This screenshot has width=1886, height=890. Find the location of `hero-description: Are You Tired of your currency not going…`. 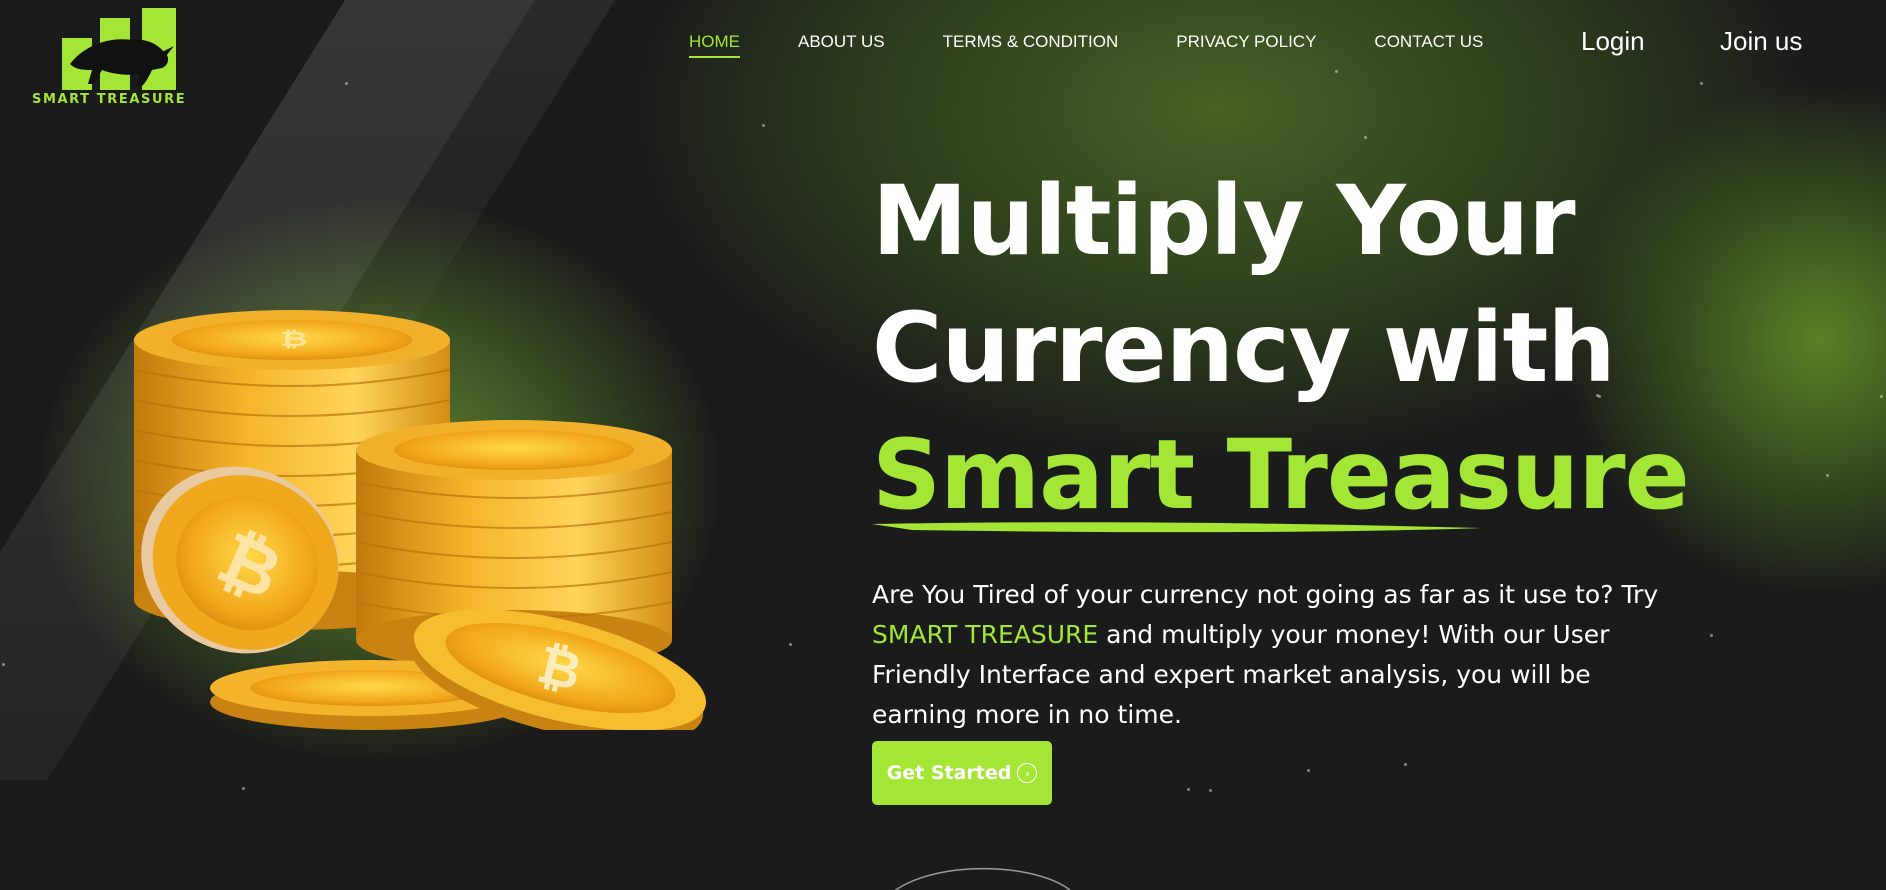

hero-description: Are You Tired of your currency not going… is located at coordinates (1282, 655).